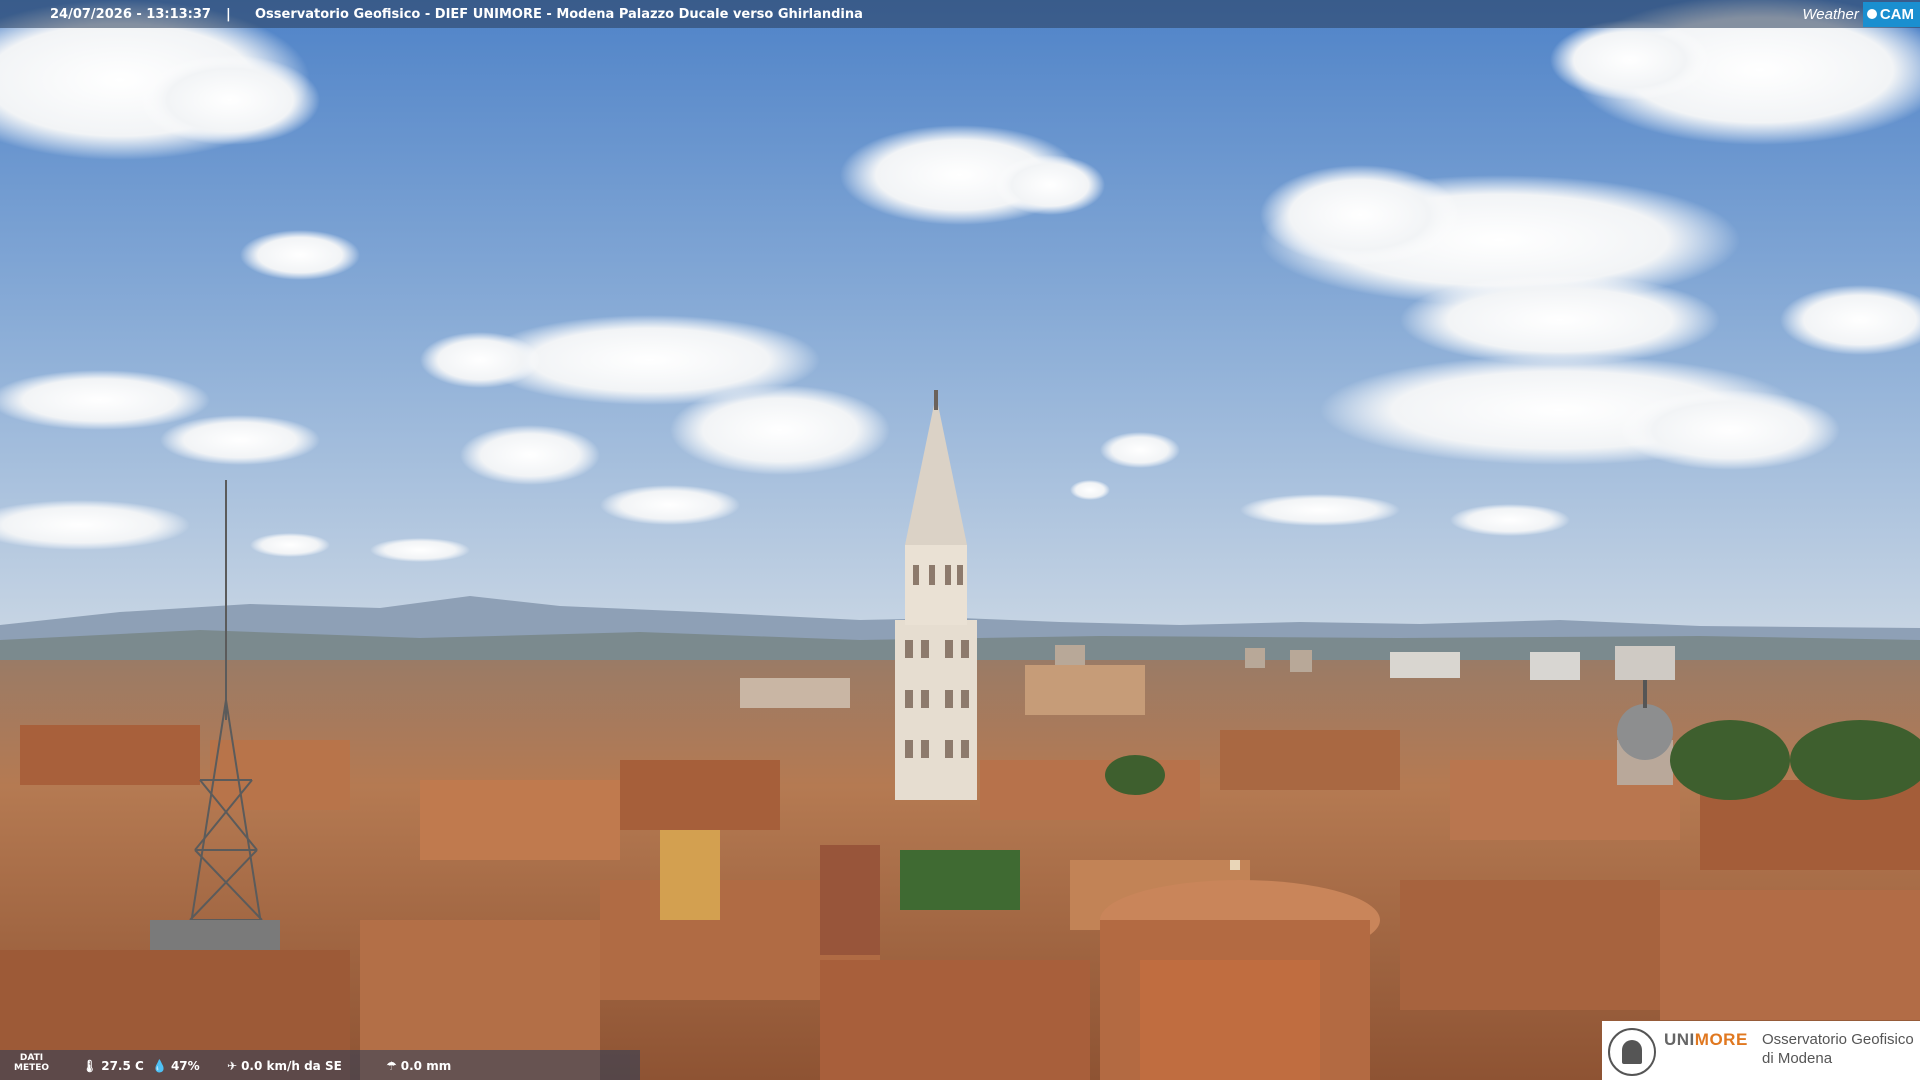  Describe the element at coordinates (1838, 1039) in the screenshot. I see `observatory-line1: Osservatorio Geofisico` at that location.